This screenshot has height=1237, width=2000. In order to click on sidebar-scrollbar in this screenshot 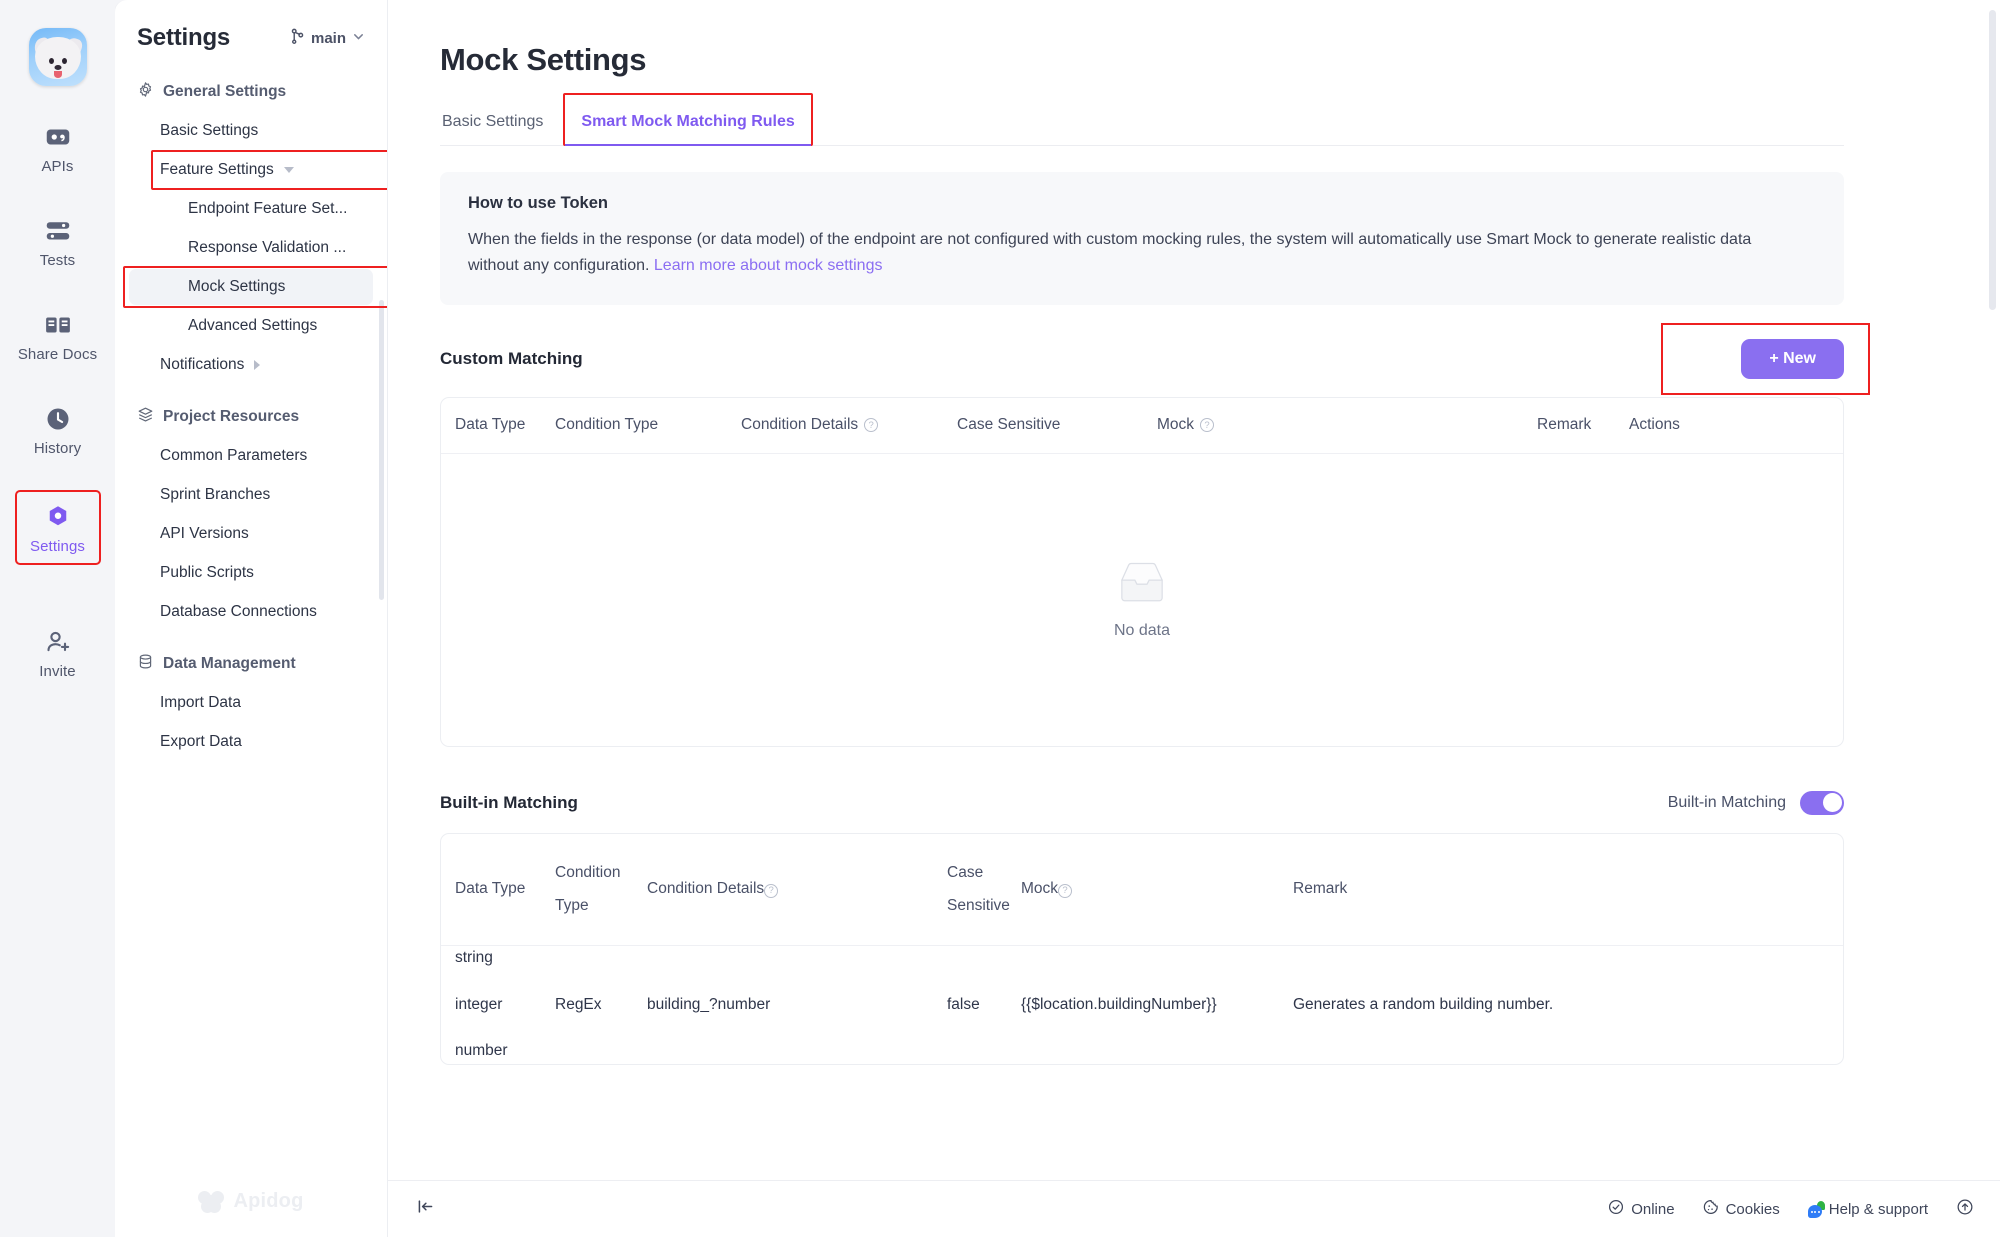, I will do `click(381, 450)`.